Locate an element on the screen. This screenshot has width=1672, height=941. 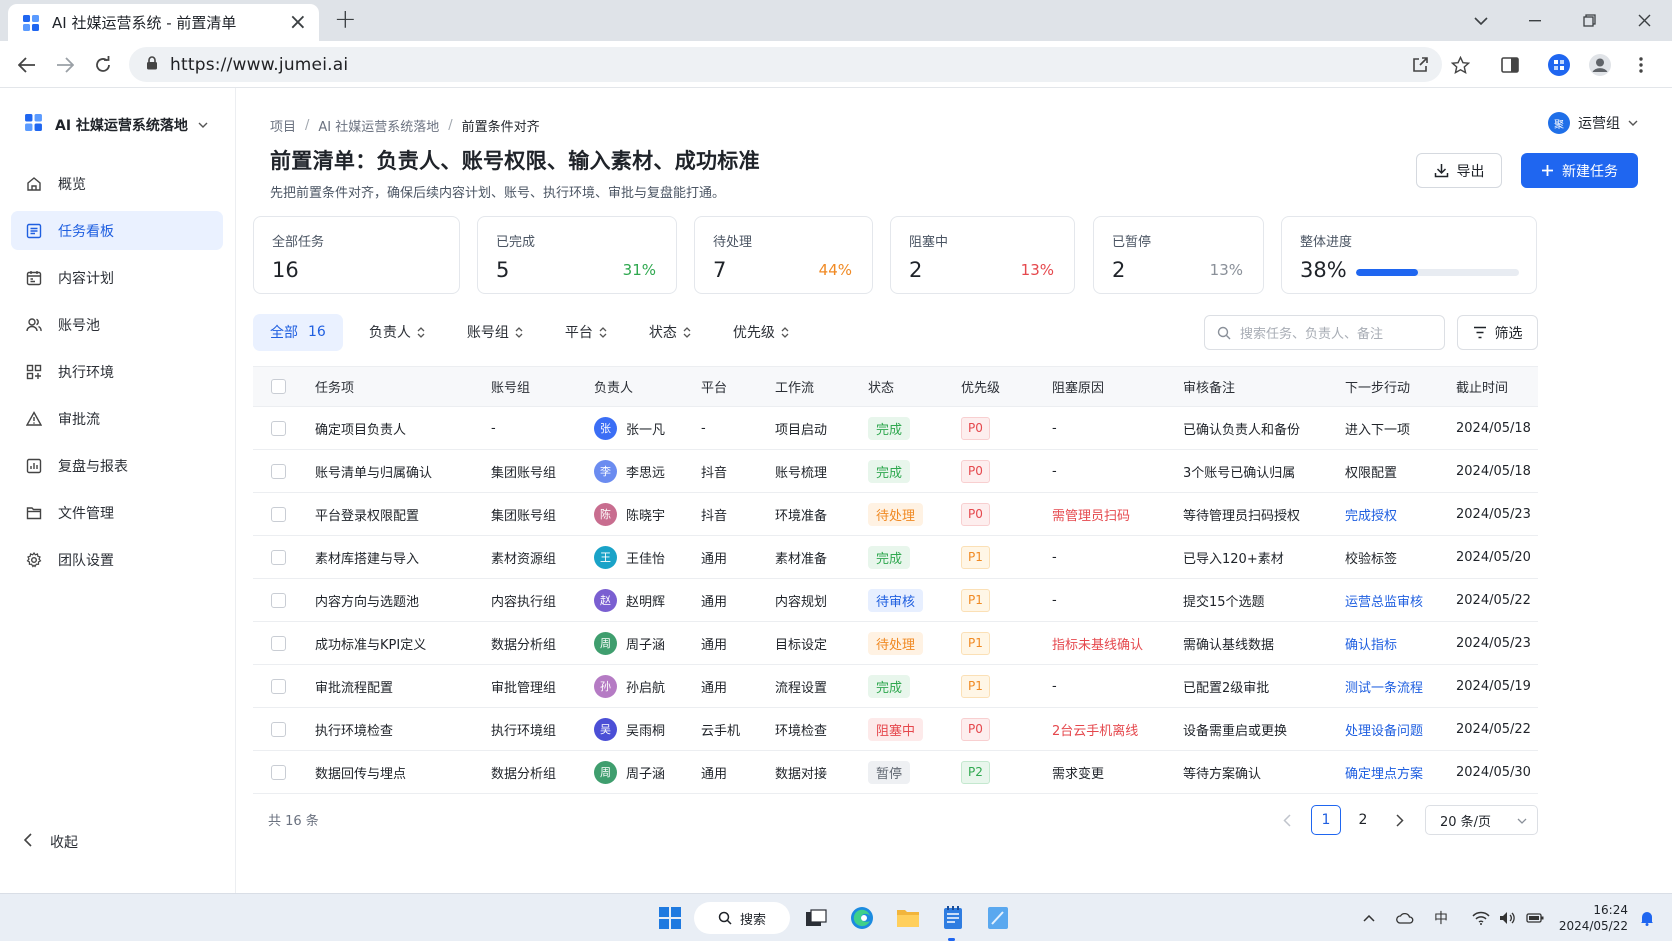
sidebar-item-environment: 执行环境 is located at coordinates (117, 371).